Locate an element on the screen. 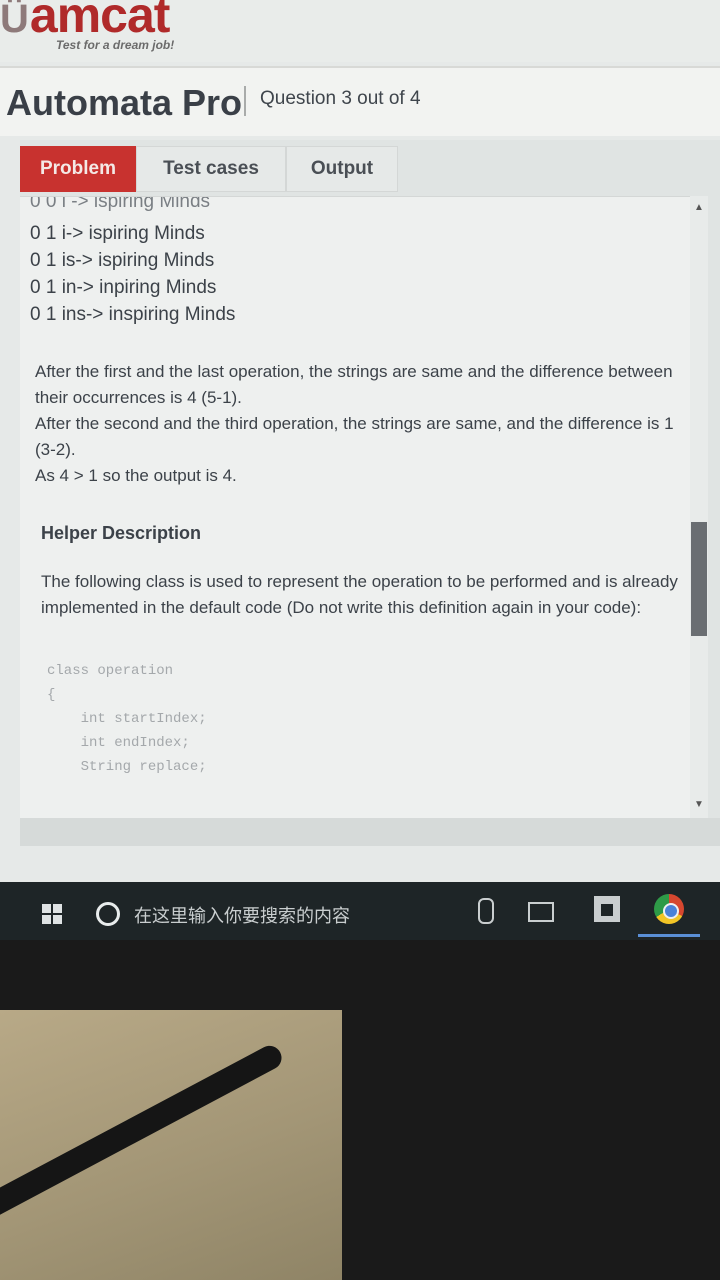  brand-bar: Üamcat Test for a dream job! is located at coordinates (360, 31).